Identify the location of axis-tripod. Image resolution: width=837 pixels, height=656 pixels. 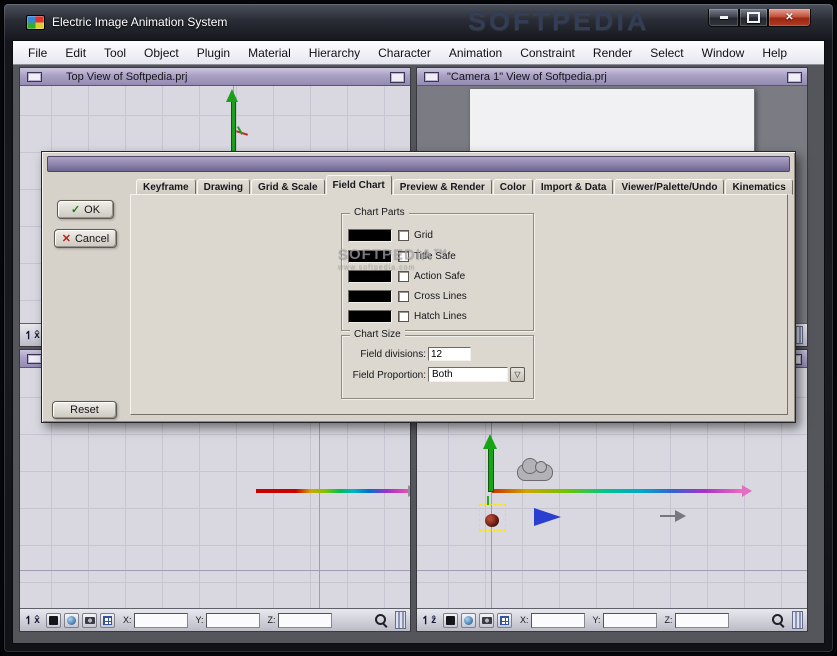
(241, 132).